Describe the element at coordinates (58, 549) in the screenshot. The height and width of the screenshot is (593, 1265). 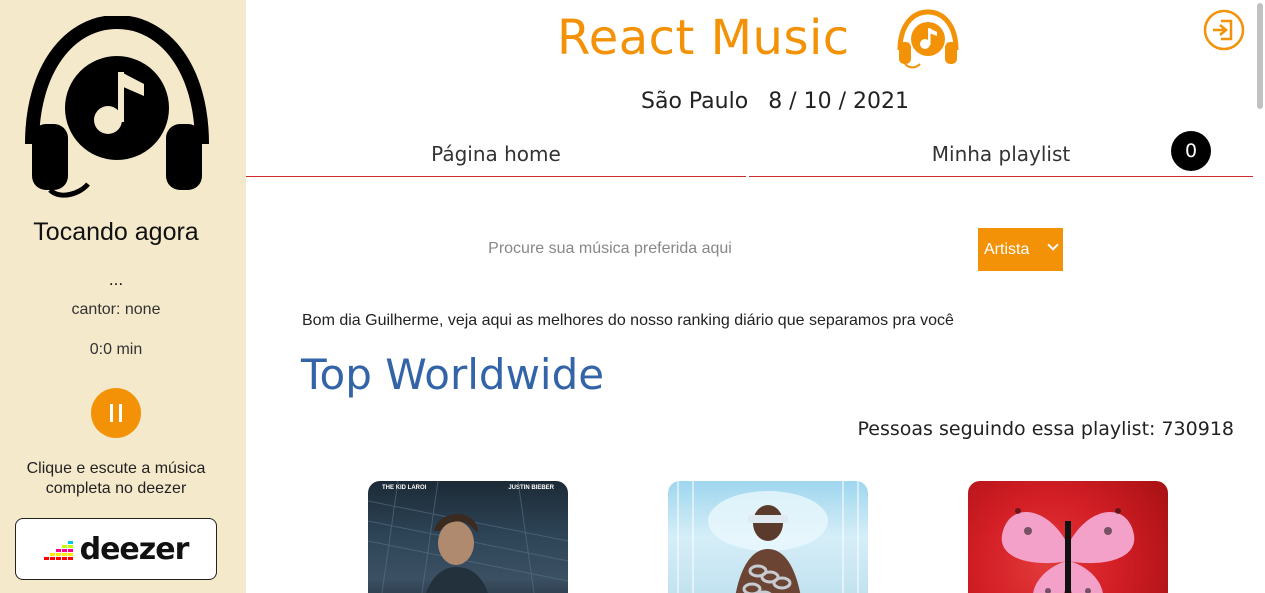
I see `deezer-logo-icon` at that location.